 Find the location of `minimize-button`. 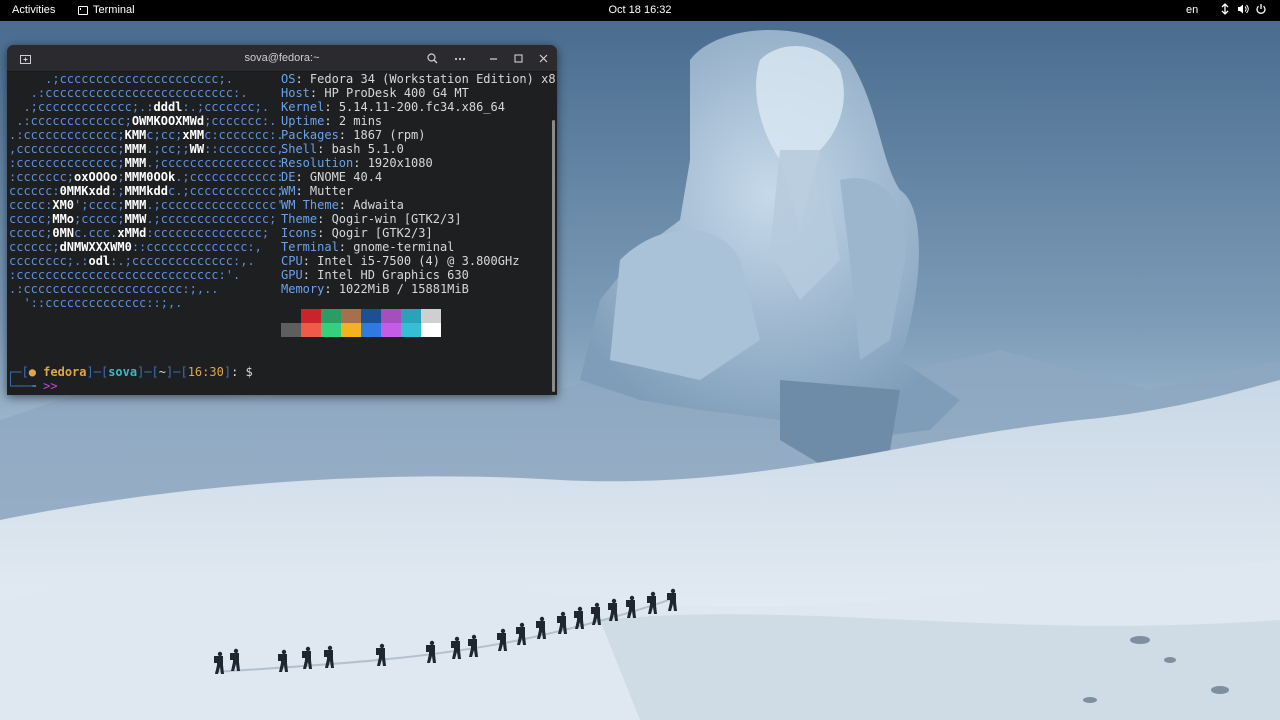

minimize-button is located at coordinates (493, 58).